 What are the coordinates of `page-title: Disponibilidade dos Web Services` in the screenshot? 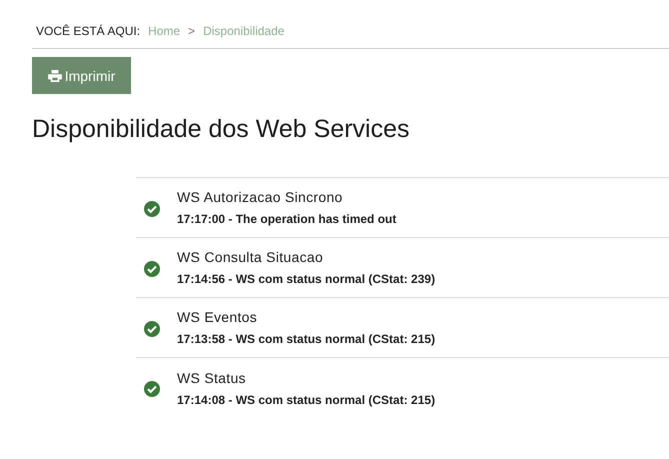 It's located at (221, 129).